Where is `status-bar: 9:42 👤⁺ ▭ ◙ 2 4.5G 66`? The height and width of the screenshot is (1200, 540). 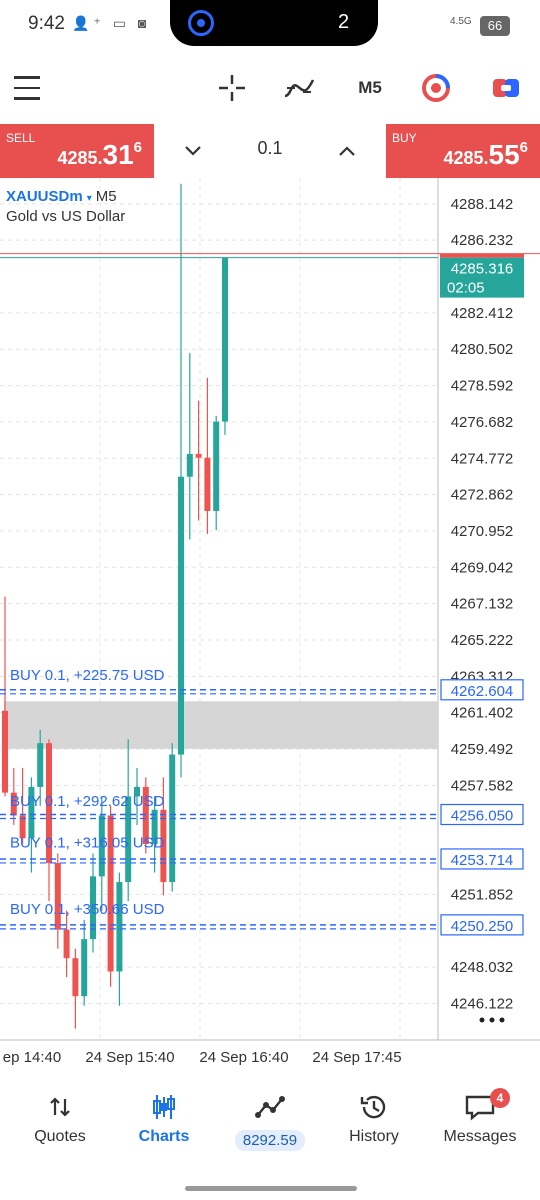
status-bar: 9:42 👤⁺ ▭ ◙ 2 4.5G 66 is located at coordinates (270, 25).